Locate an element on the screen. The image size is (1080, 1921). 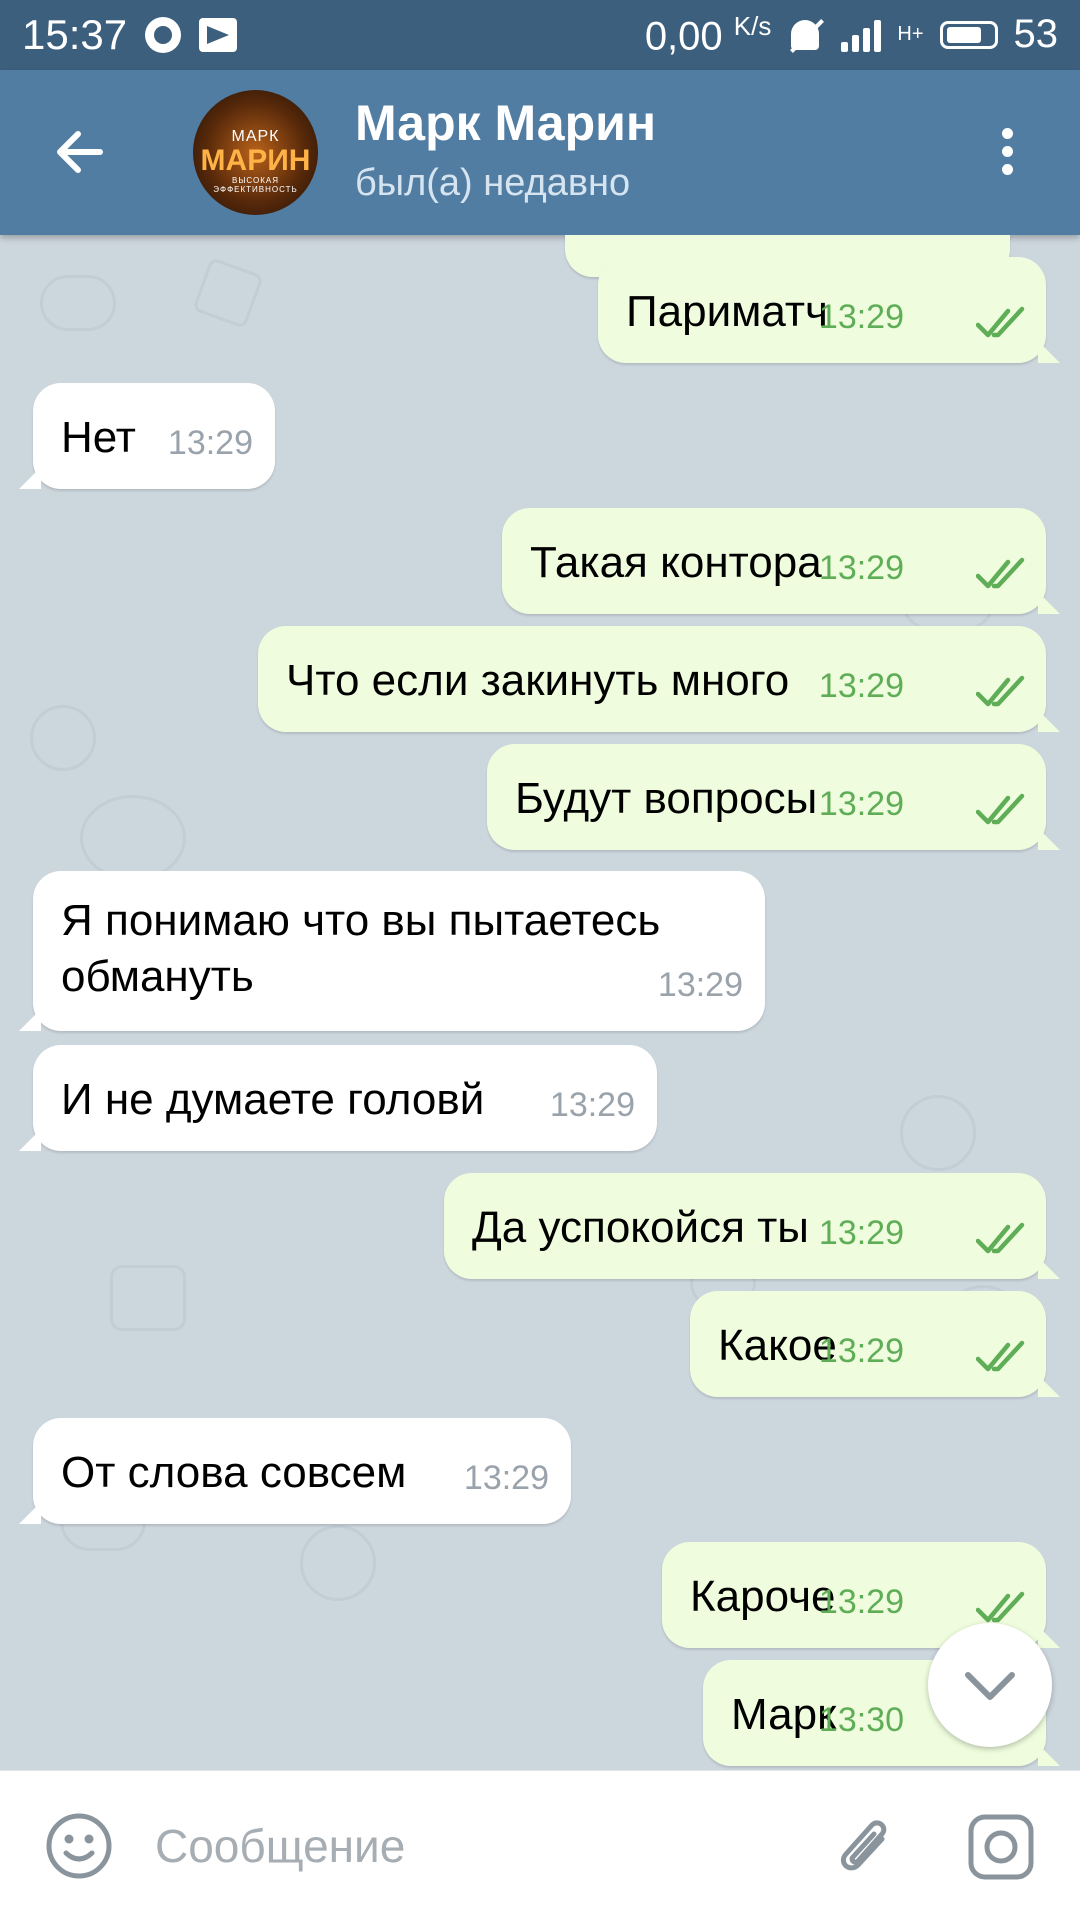
back-button is located at coordinates (80, 152).